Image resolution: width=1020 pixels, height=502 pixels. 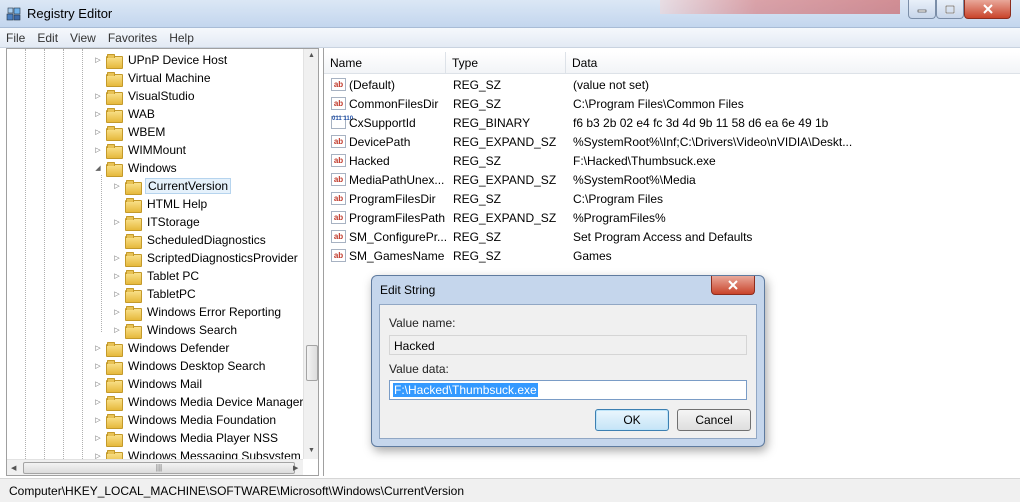 I want to click on tree-item: ▷ TabletPC, so click(x=154, y=294).